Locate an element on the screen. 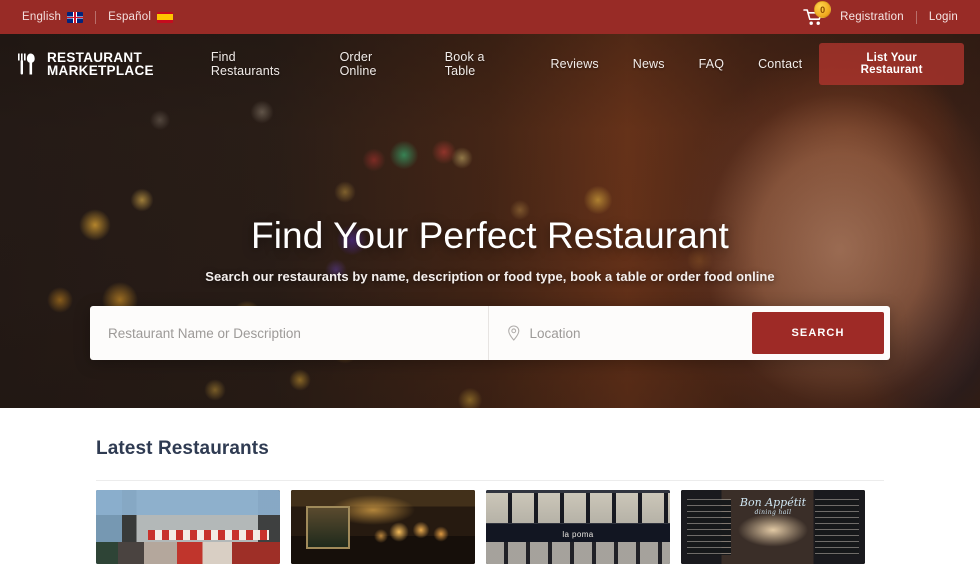 This screenshot has height=564, width=980. section-divider is located at coordinates (490, 480).